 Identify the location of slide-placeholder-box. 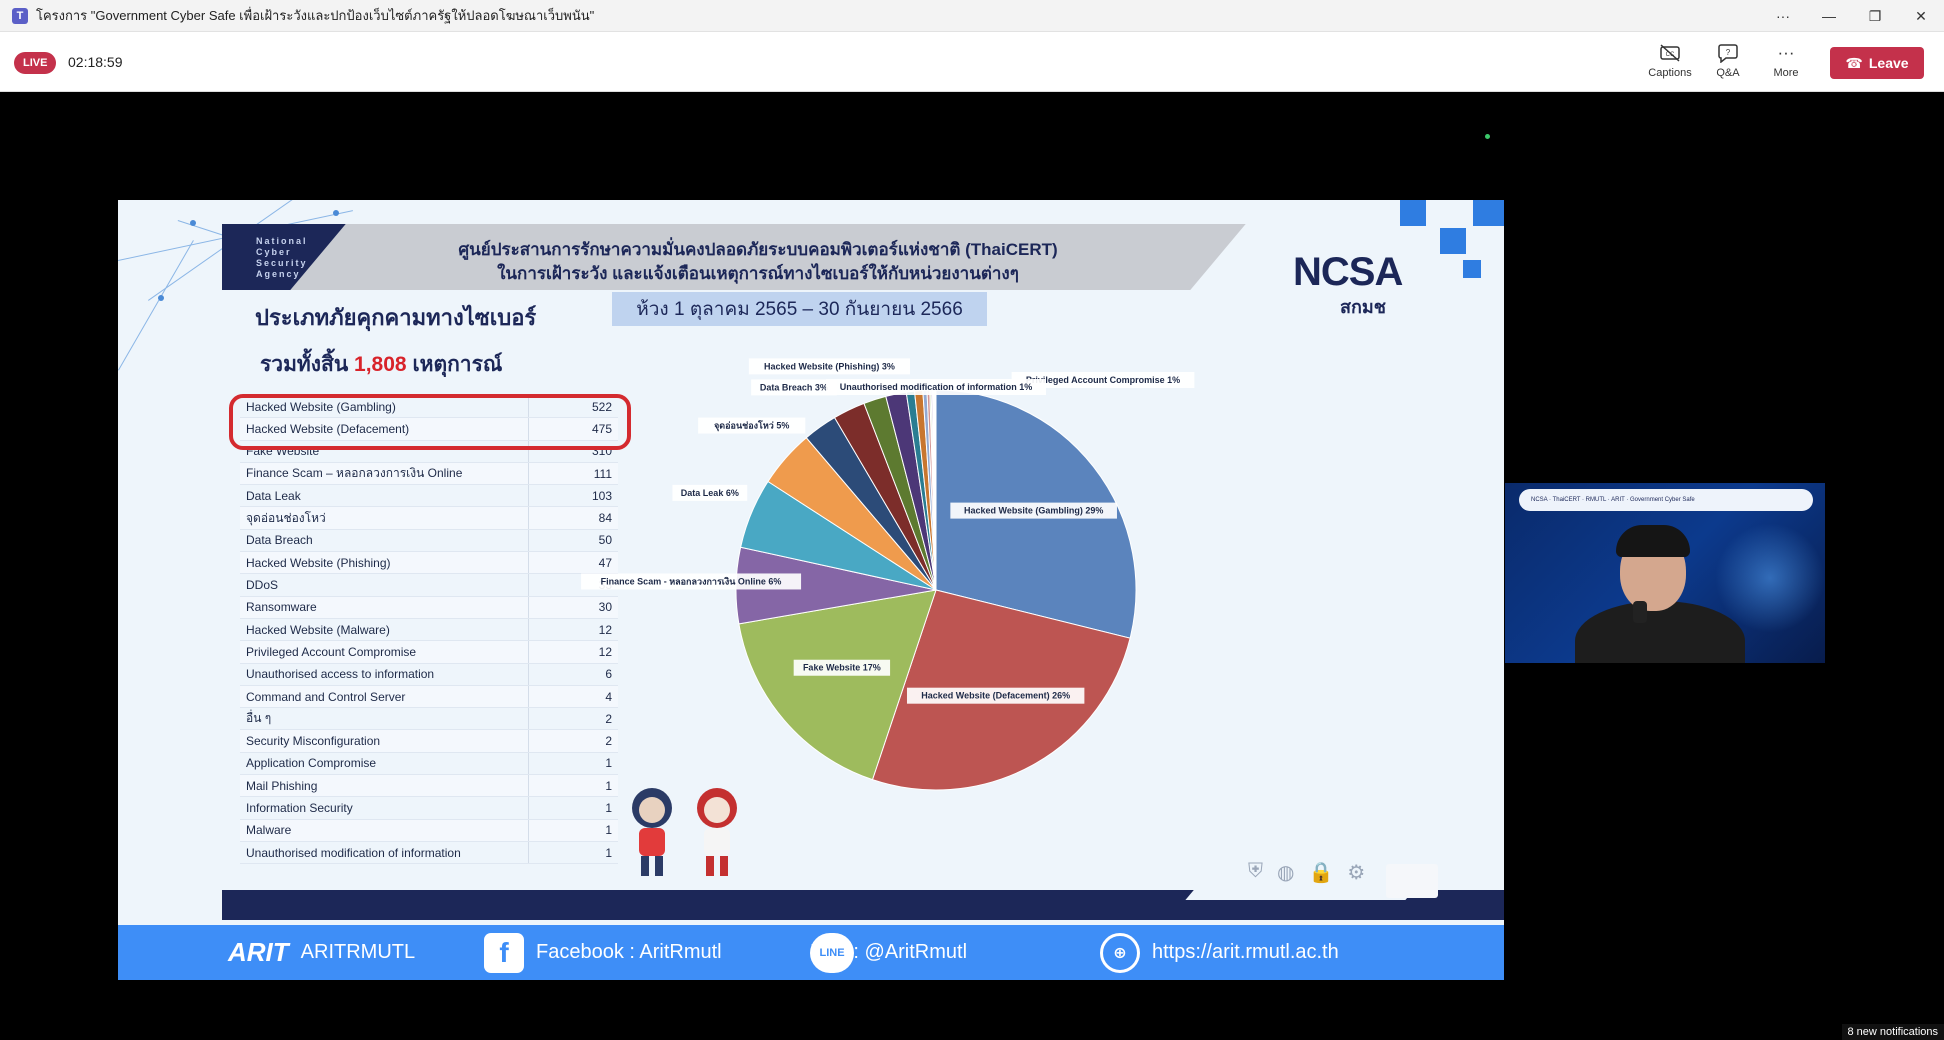
(1412, 881).